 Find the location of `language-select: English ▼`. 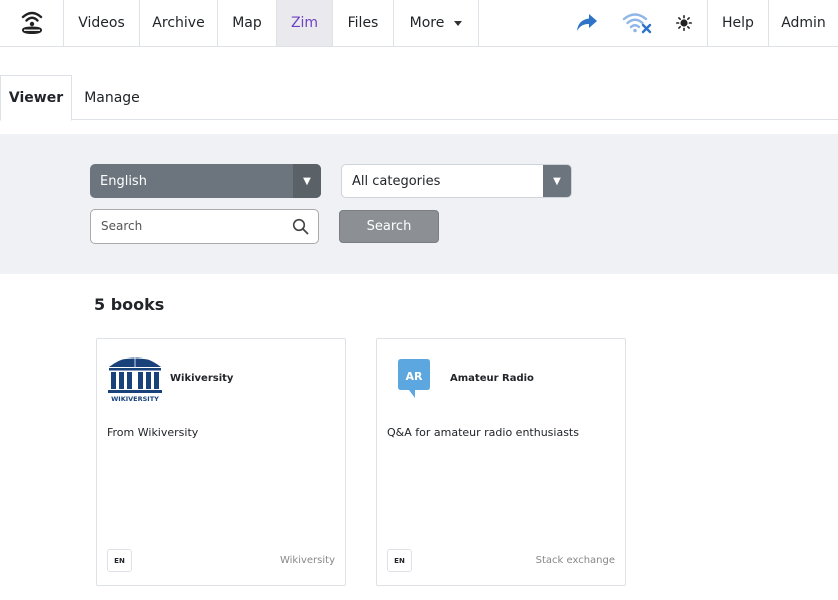

language-select: English ▼ is located at coordinates (205, 181).